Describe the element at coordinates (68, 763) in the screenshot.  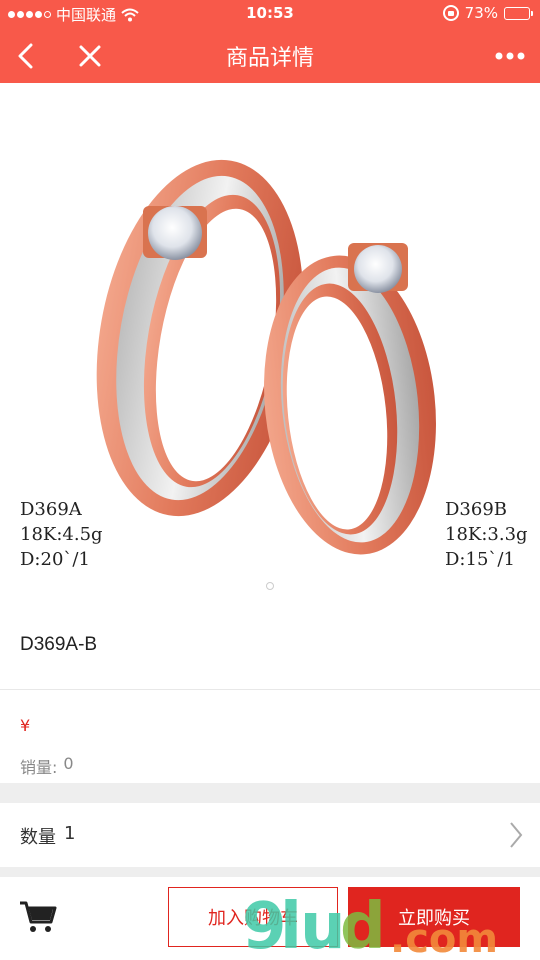
I see `sales-value: 0` at that location.